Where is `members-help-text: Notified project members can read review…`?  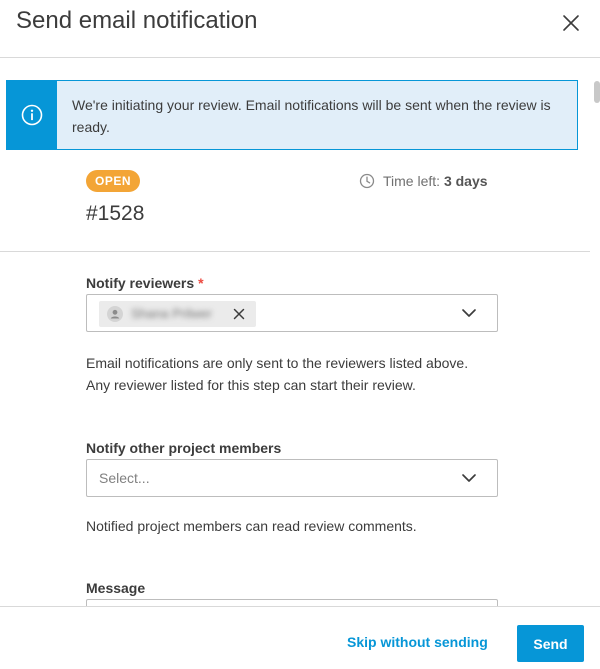 members-help-text: Notified project members can read review… is located at coordinates (251, 526).